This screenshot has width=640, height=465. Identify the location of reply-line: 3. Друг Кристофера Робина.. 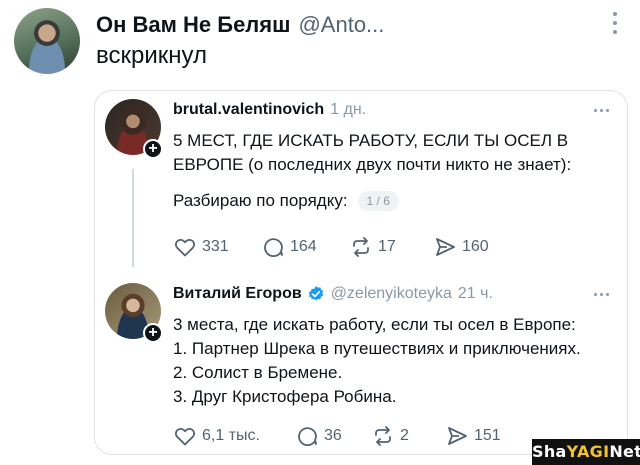
(285, 396).